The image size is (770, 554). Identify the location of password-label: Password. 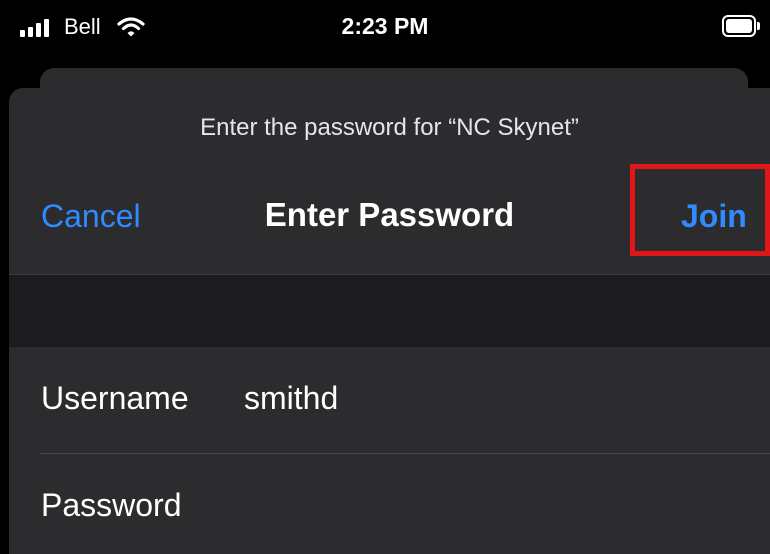
(111, 505).